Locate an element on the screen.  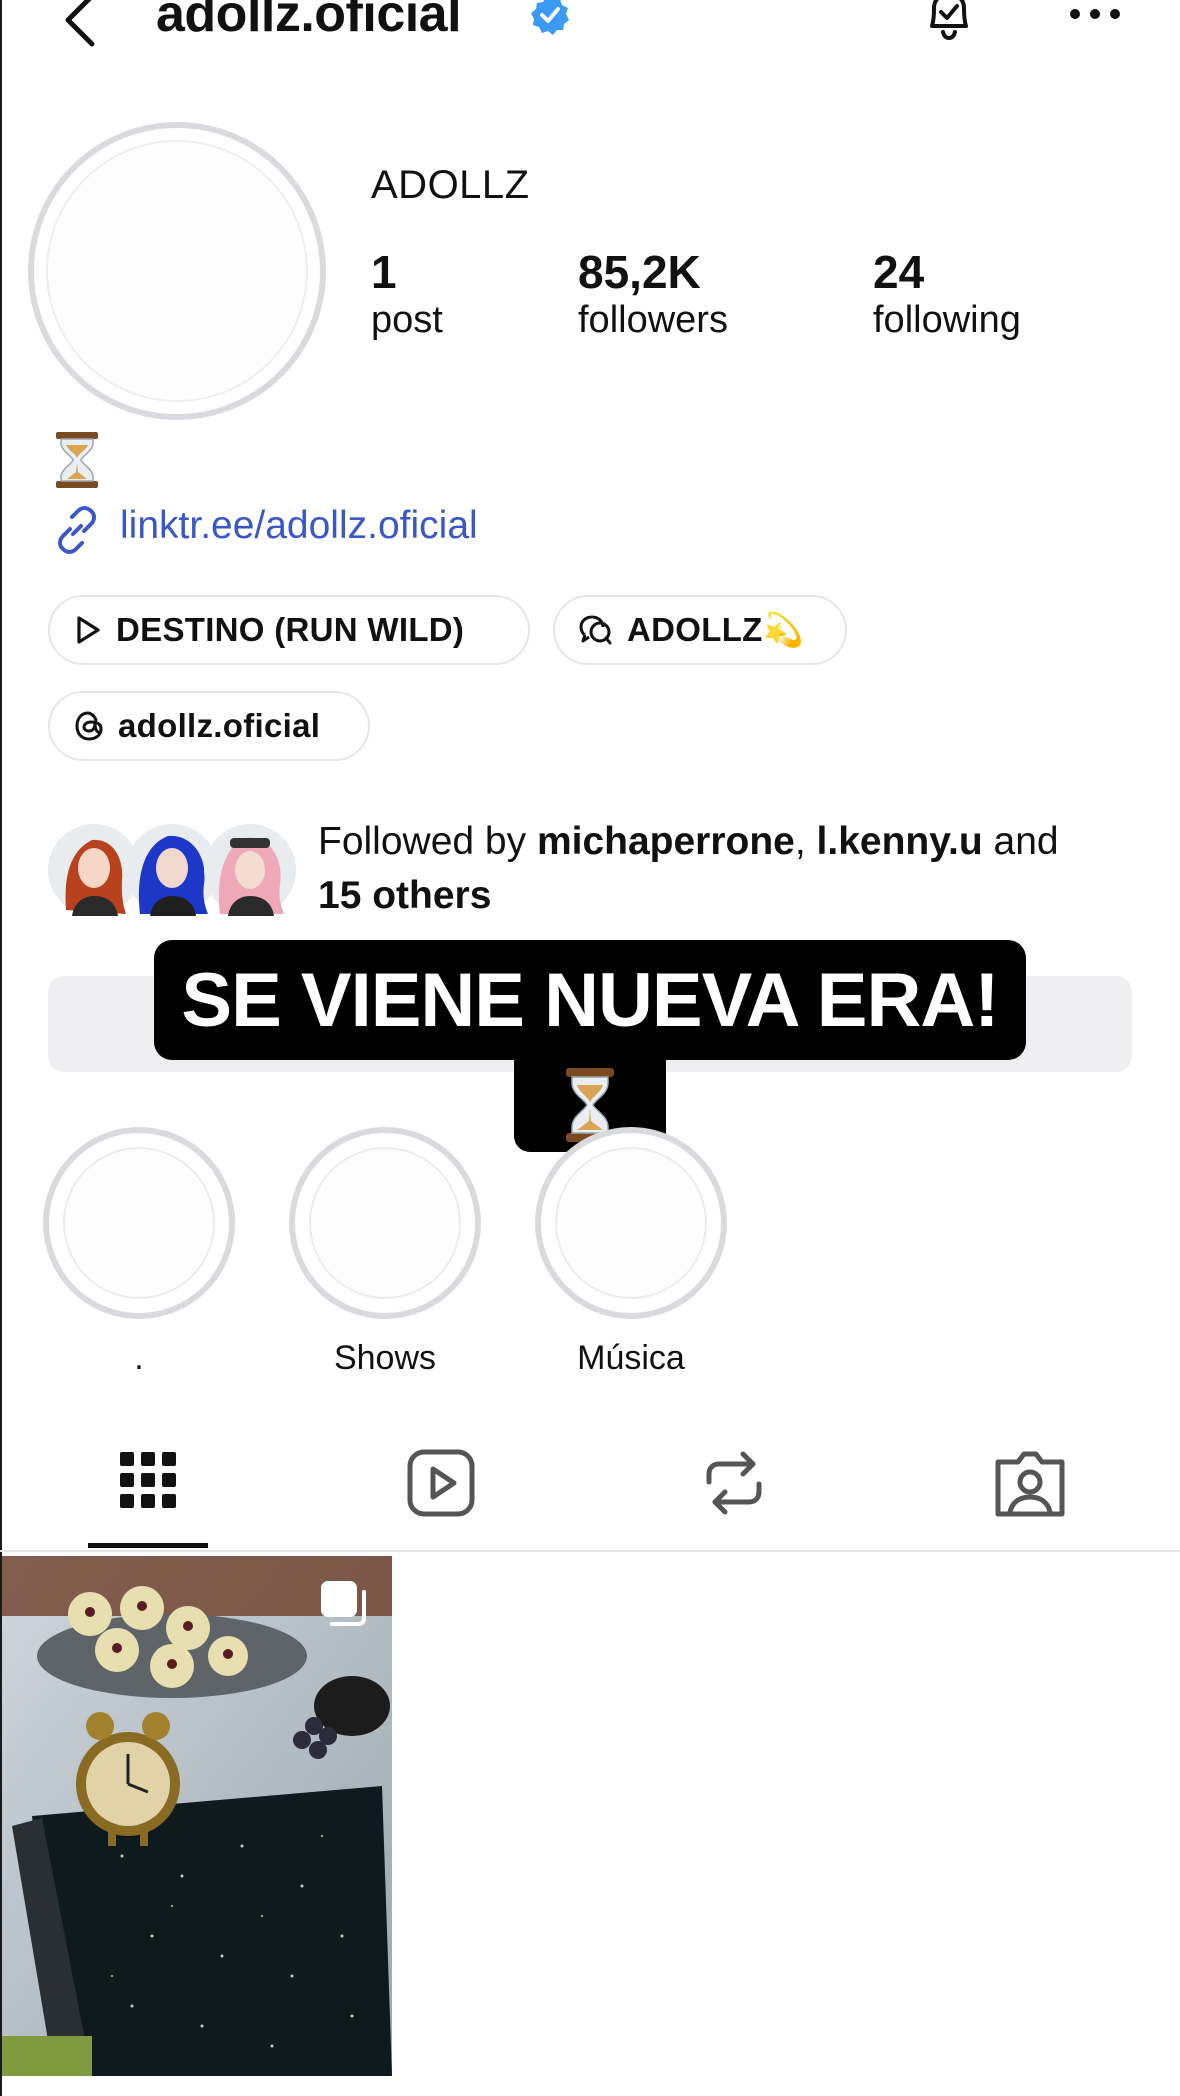
highlight-label: Música is located at coordinates (631, 1358).